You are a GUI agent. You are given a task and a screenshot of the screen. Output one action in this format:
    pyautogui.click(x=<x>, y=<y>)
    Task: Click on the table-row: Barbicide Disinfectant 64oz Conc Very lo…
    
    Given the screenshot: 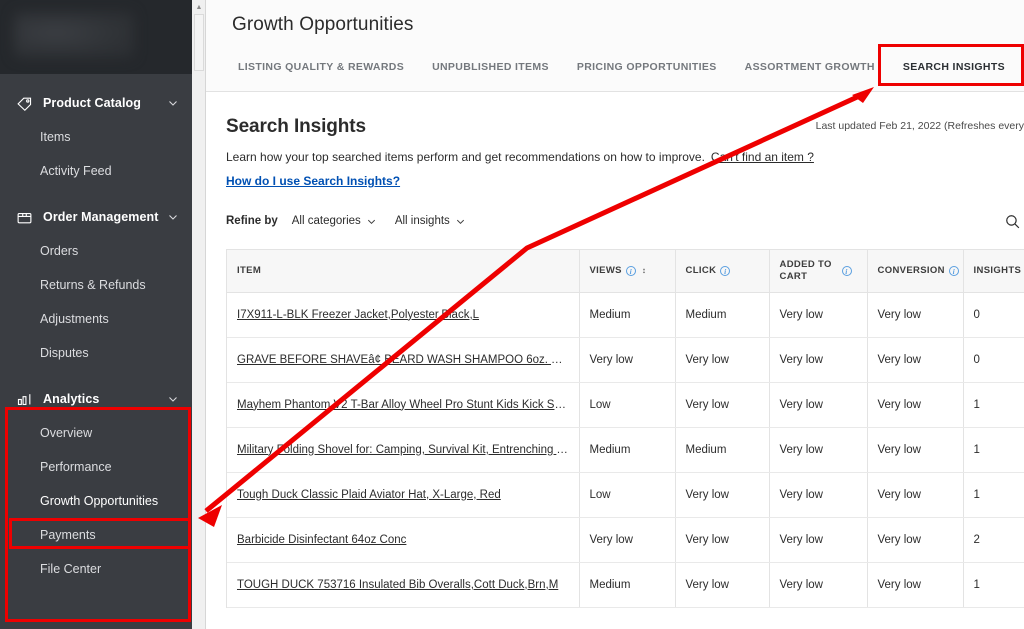 What is the action you would take?
    pyautogui.click(x=625, y=540)
    